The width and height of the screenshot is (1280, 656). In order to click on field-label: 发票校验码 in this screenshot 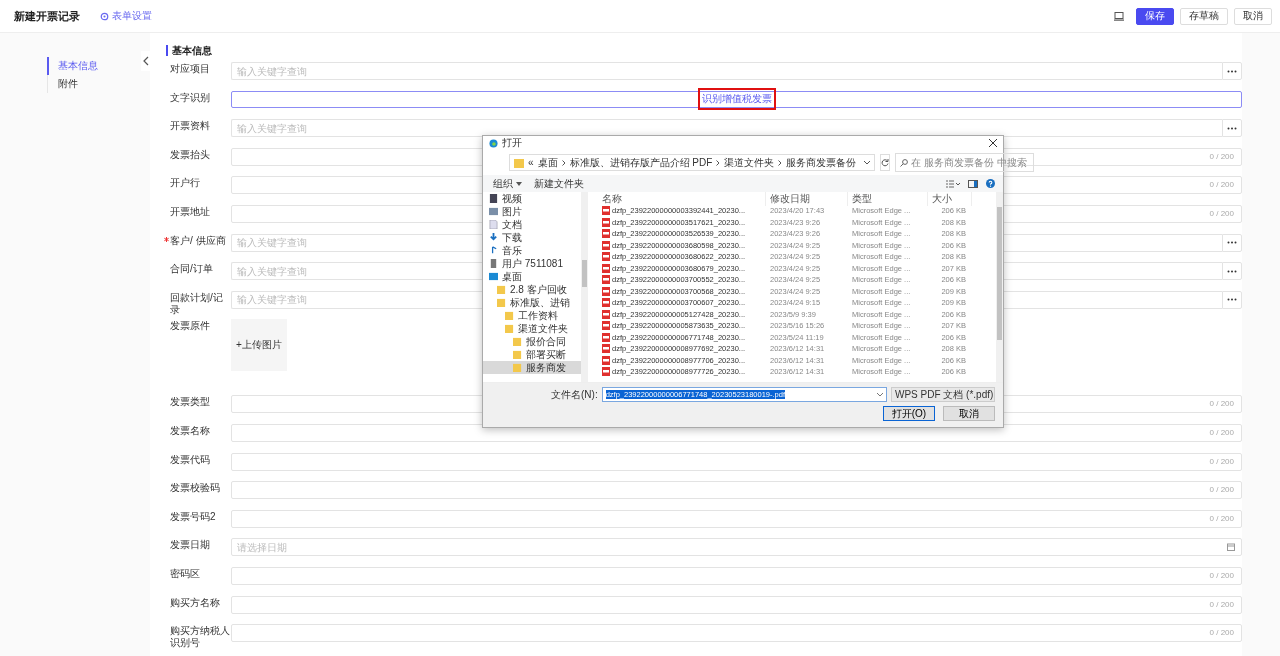, I will do `click(195, 488)`.